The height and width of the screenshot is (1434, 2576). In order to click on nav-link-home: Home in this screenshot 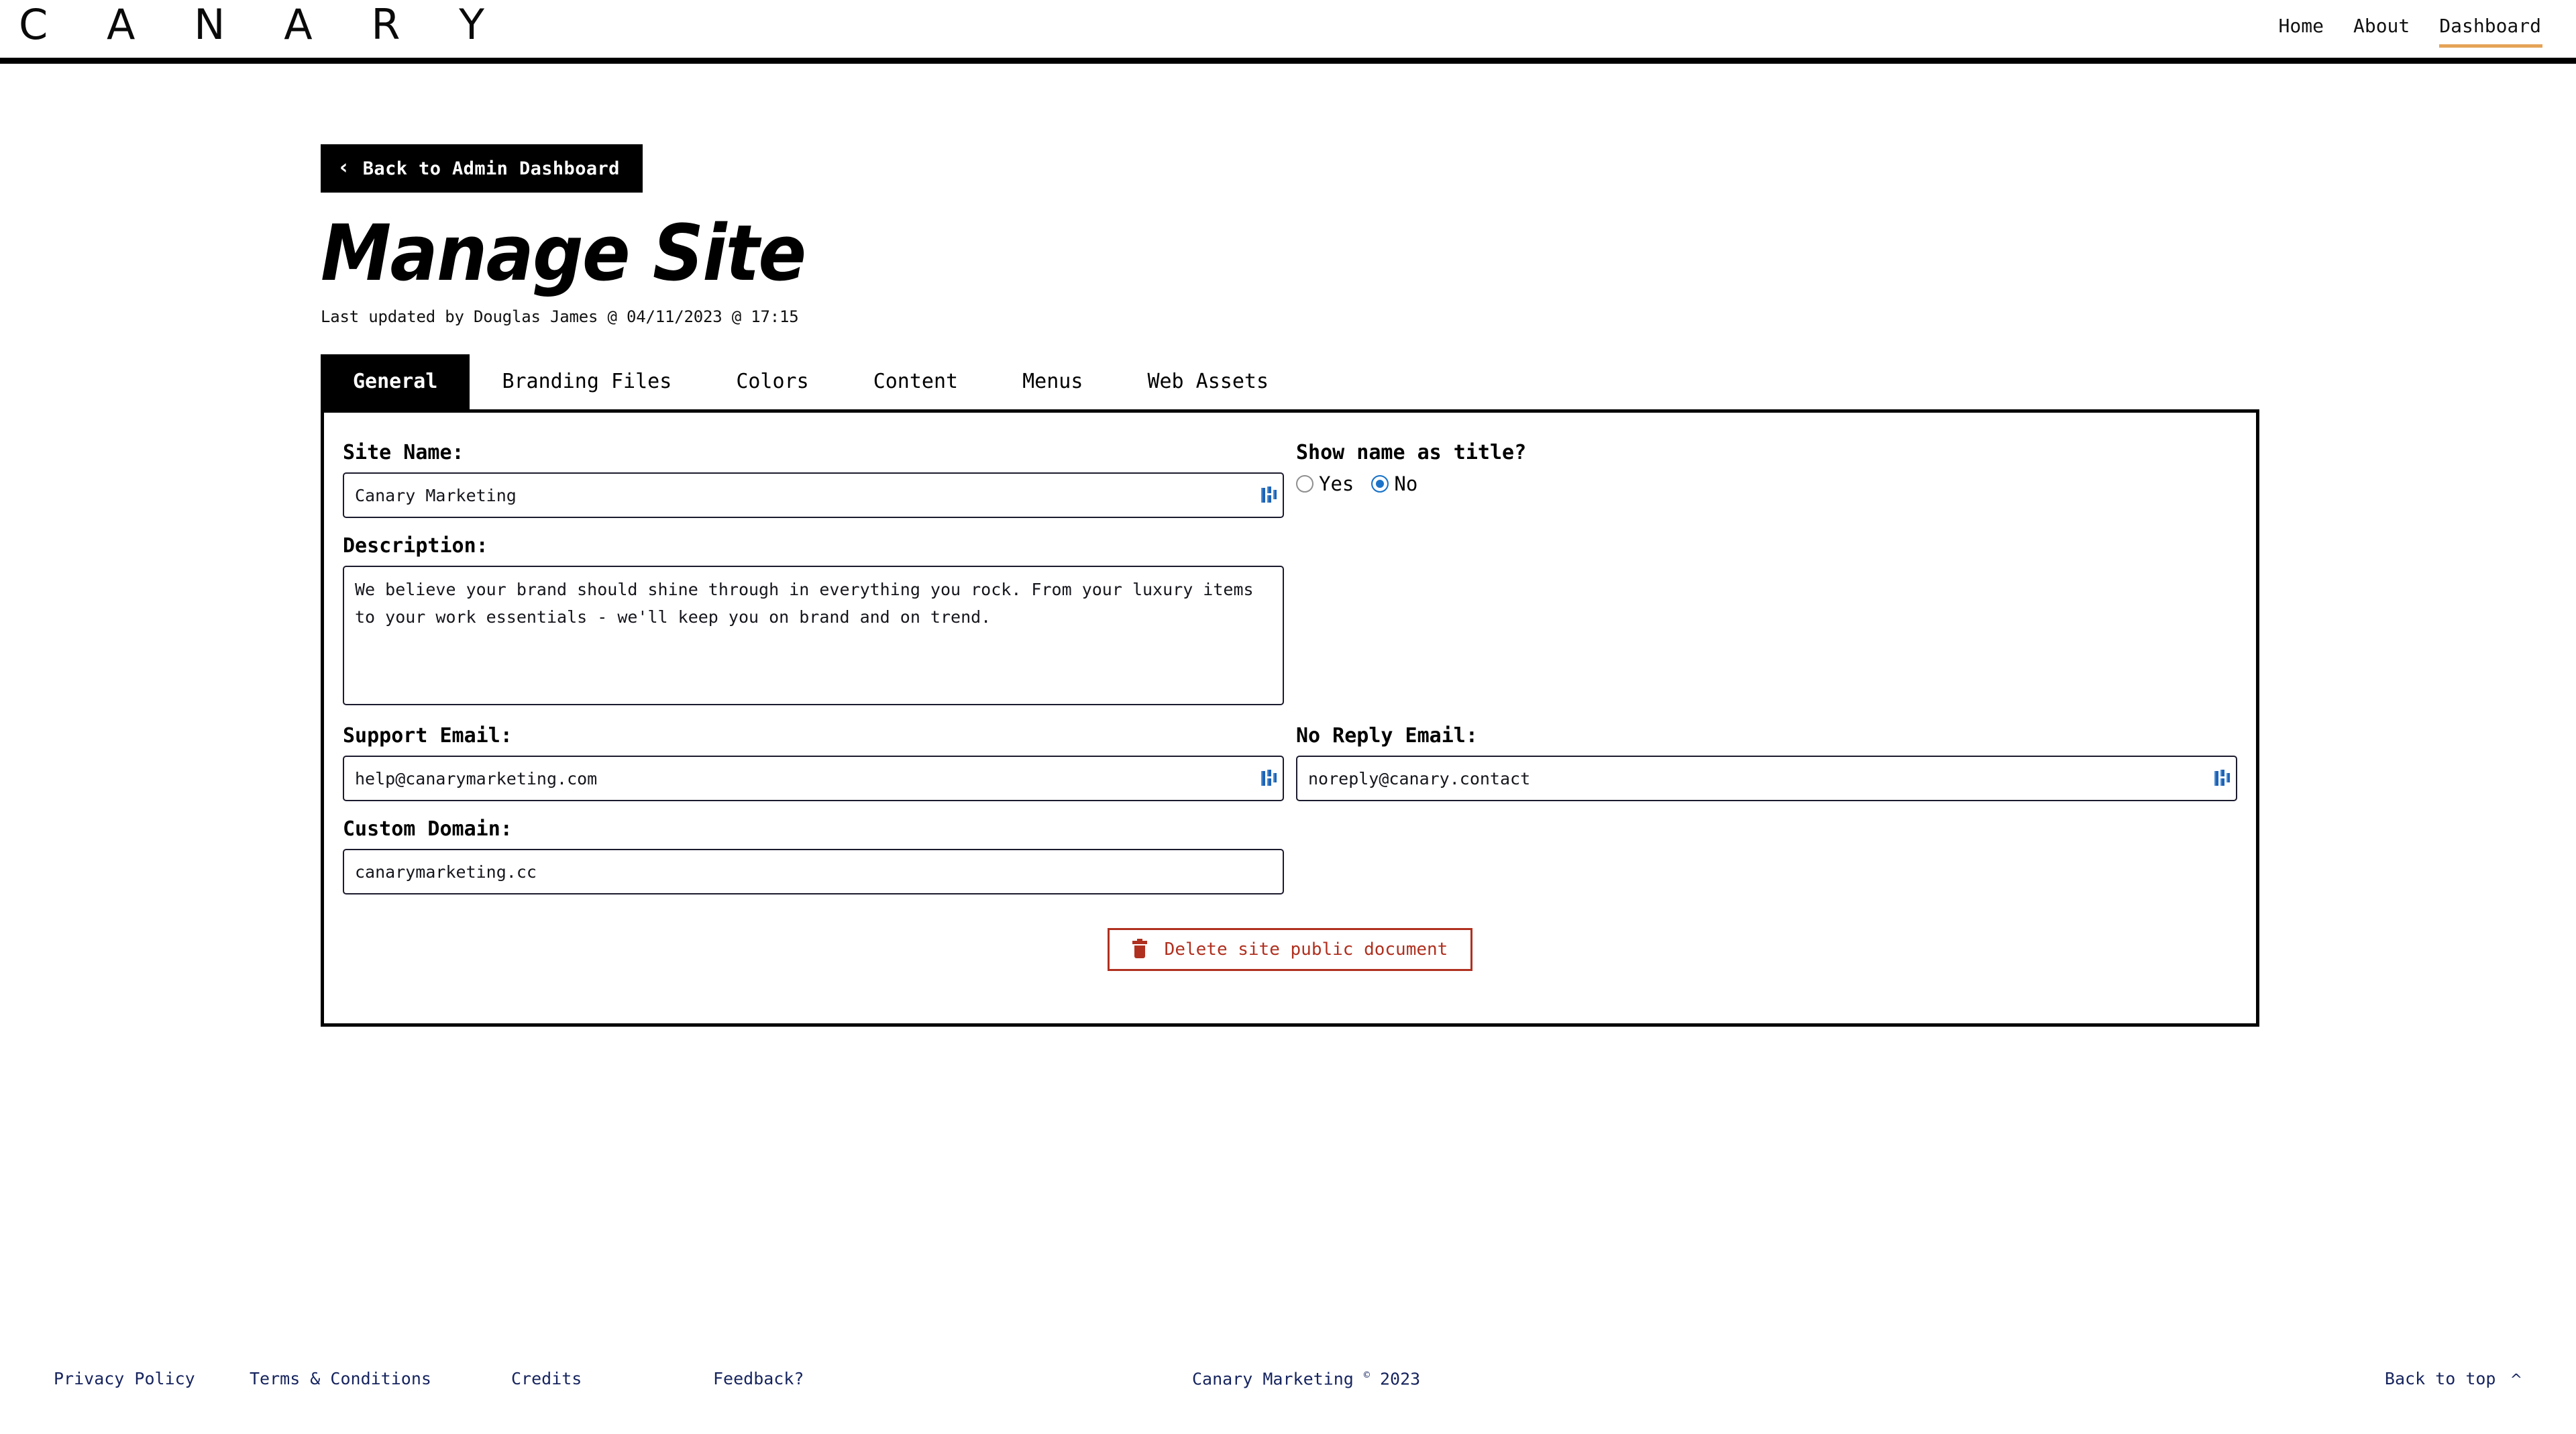, I will do `click(2301, 26)`.